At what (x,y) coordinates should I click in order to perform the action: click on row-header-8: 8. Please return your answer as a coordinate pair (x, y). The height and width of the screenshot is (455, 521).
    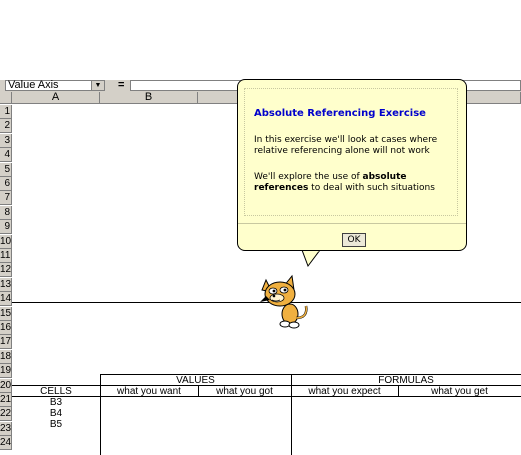
    Looking at the image, I should click on (6, 212).